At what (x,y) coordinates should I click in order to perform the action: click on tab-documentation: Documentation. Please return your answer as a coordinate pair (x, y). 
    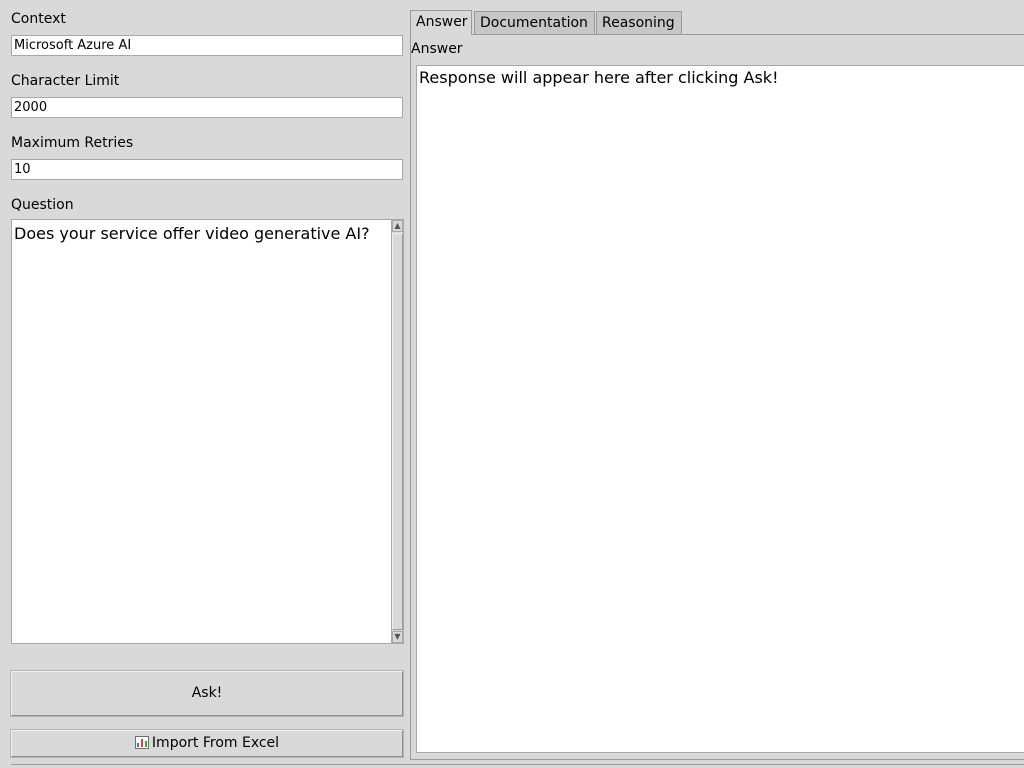
    Looking at the image, I should click on (534, 23).